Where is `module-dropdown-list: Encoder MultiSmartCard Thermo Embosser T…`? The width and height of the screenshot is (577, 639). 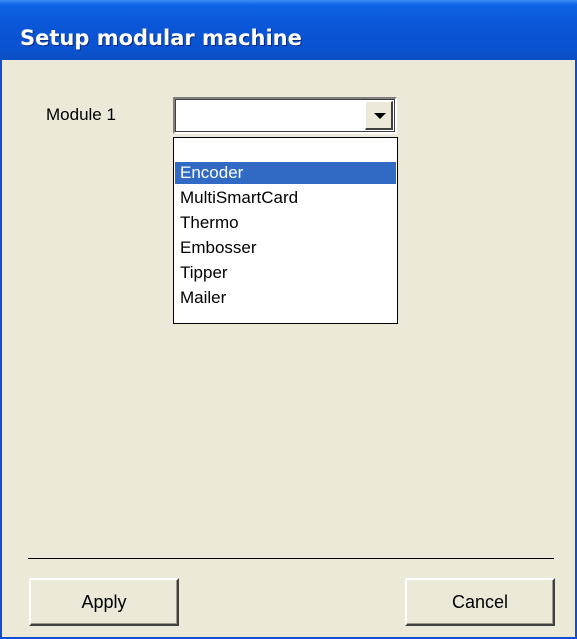 module-dropdown-list: Encoder MultiSmartCard Thermo Embosser T… is located at coordinates (285, 230).